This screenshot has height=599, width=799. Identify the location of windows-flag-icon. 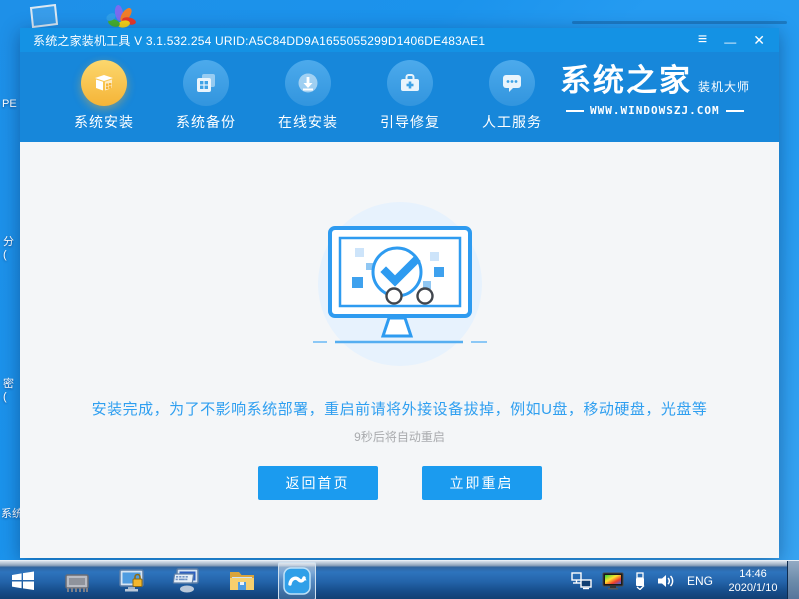
(23, 580).